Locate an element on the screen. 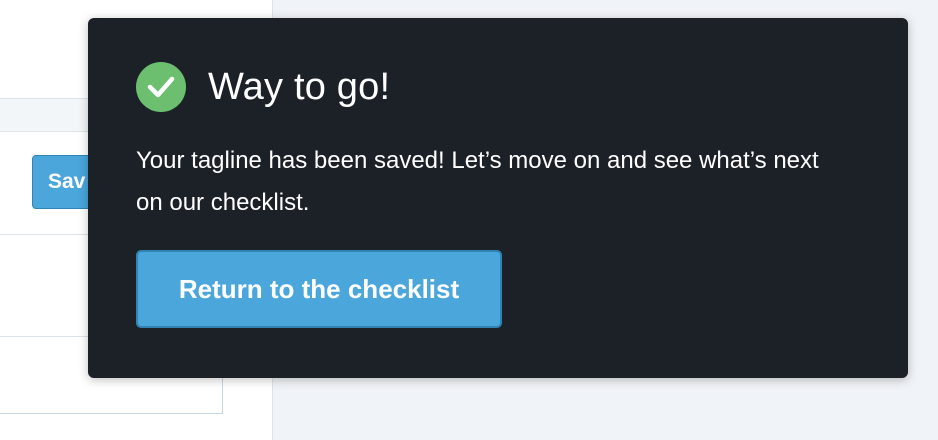 This screenshot has width=938, height=440. return-to-checklist-button: Return to the checklist is located at coordinates (319, 289).